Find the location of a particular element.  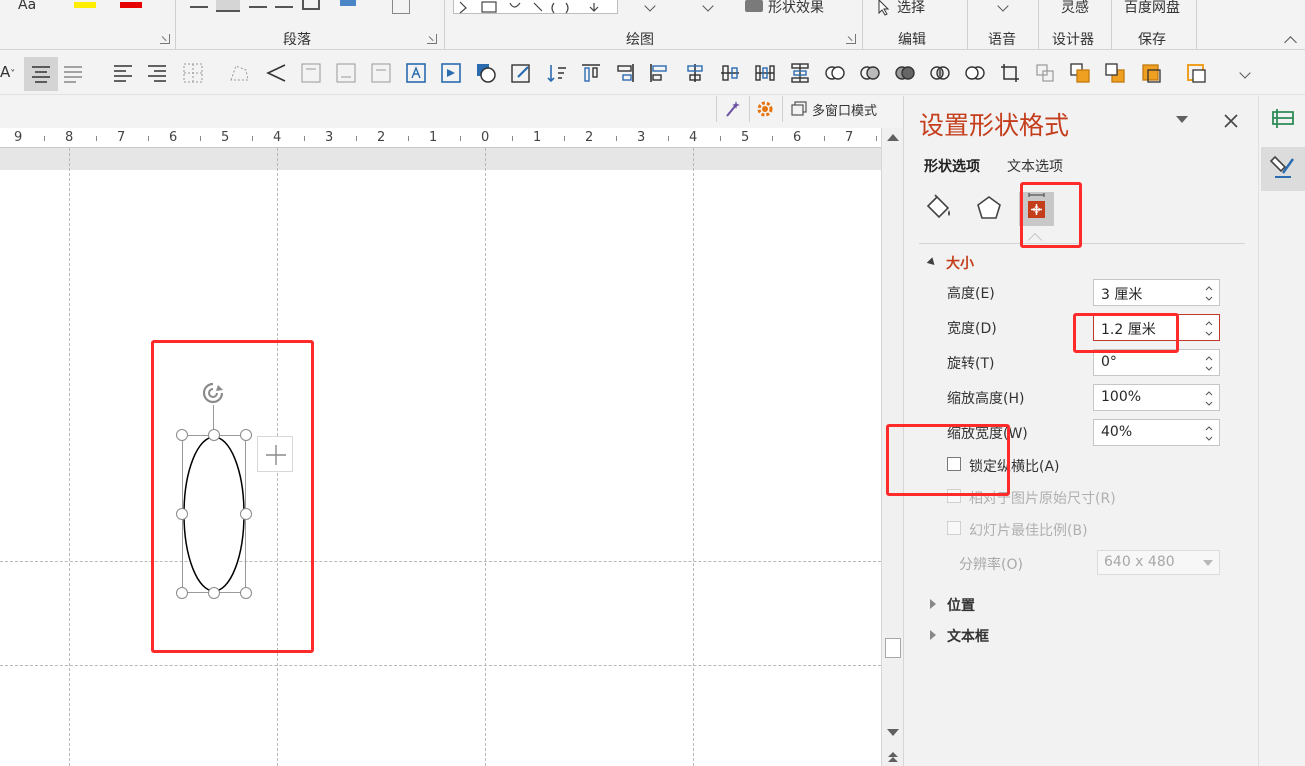

justify-icon is located at coordinates (284, 4).